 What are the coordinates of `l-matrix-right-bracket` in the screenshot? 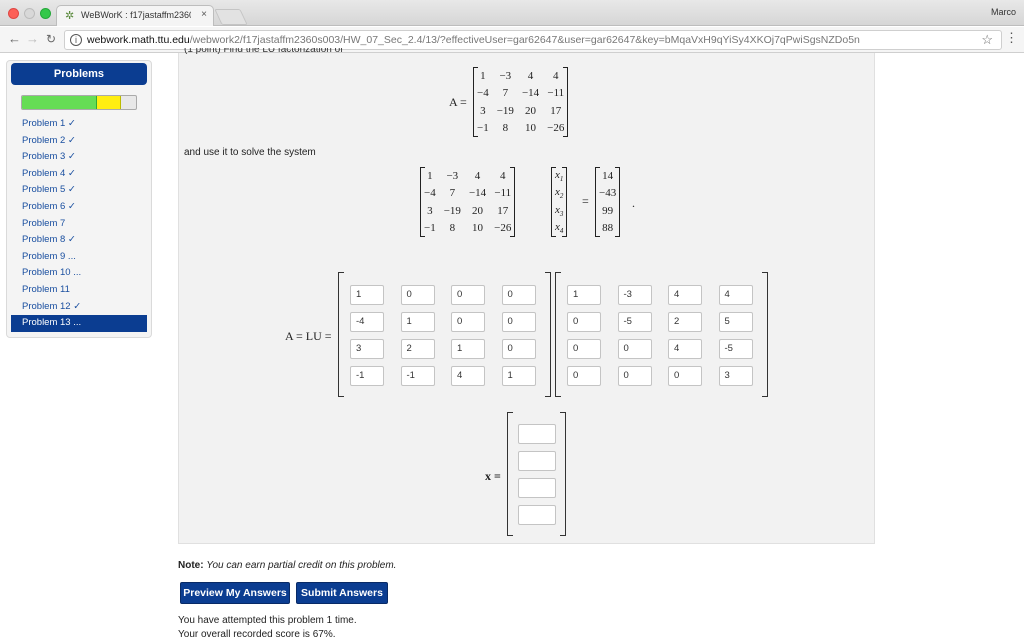 It's located at (548, 334).